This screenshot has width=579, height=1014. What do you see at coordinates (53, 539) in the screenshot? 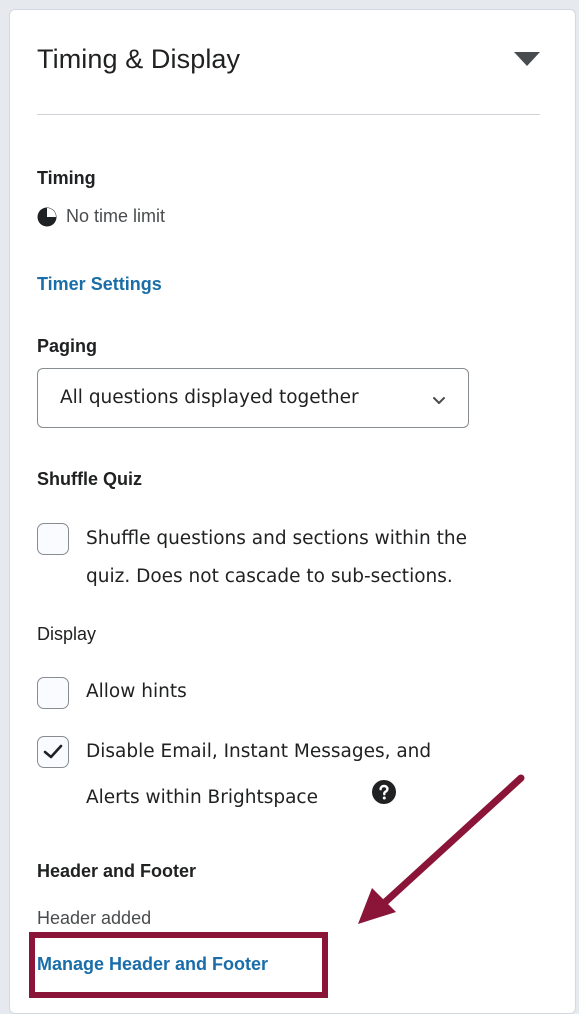
I see `shuffle-checkbox` at bounding box center [53, 539].